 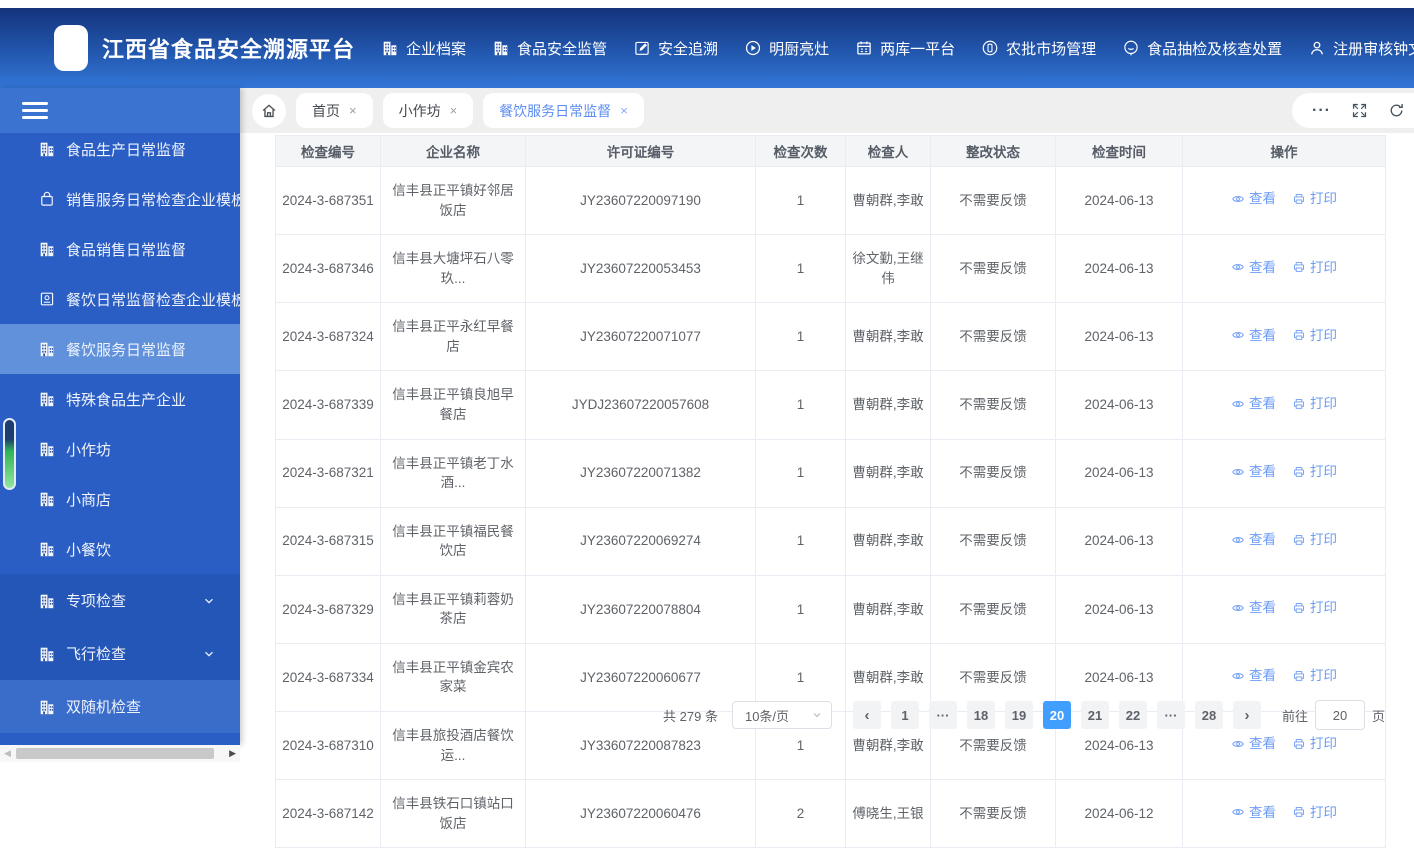 I want to click on sidebar-item: 双随机检查, so click(x=120, y=706).